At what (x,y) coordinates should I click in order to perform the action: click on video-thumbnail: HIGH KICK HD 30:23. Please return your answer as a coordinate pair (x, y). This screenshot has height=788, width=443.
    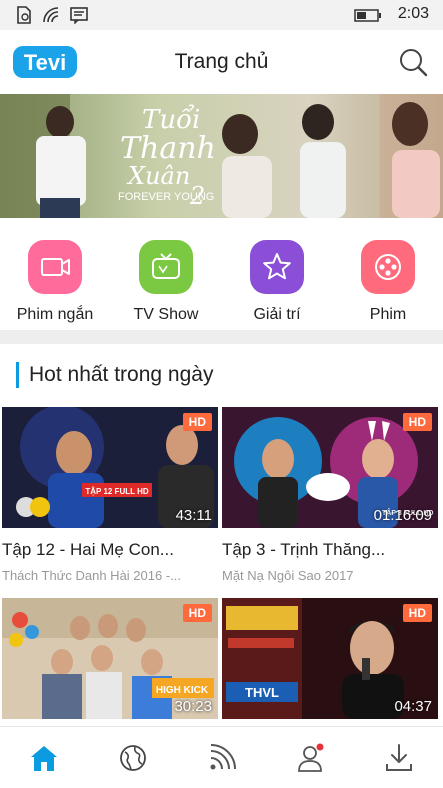
    Looking at the image, I should click on (110, 658).